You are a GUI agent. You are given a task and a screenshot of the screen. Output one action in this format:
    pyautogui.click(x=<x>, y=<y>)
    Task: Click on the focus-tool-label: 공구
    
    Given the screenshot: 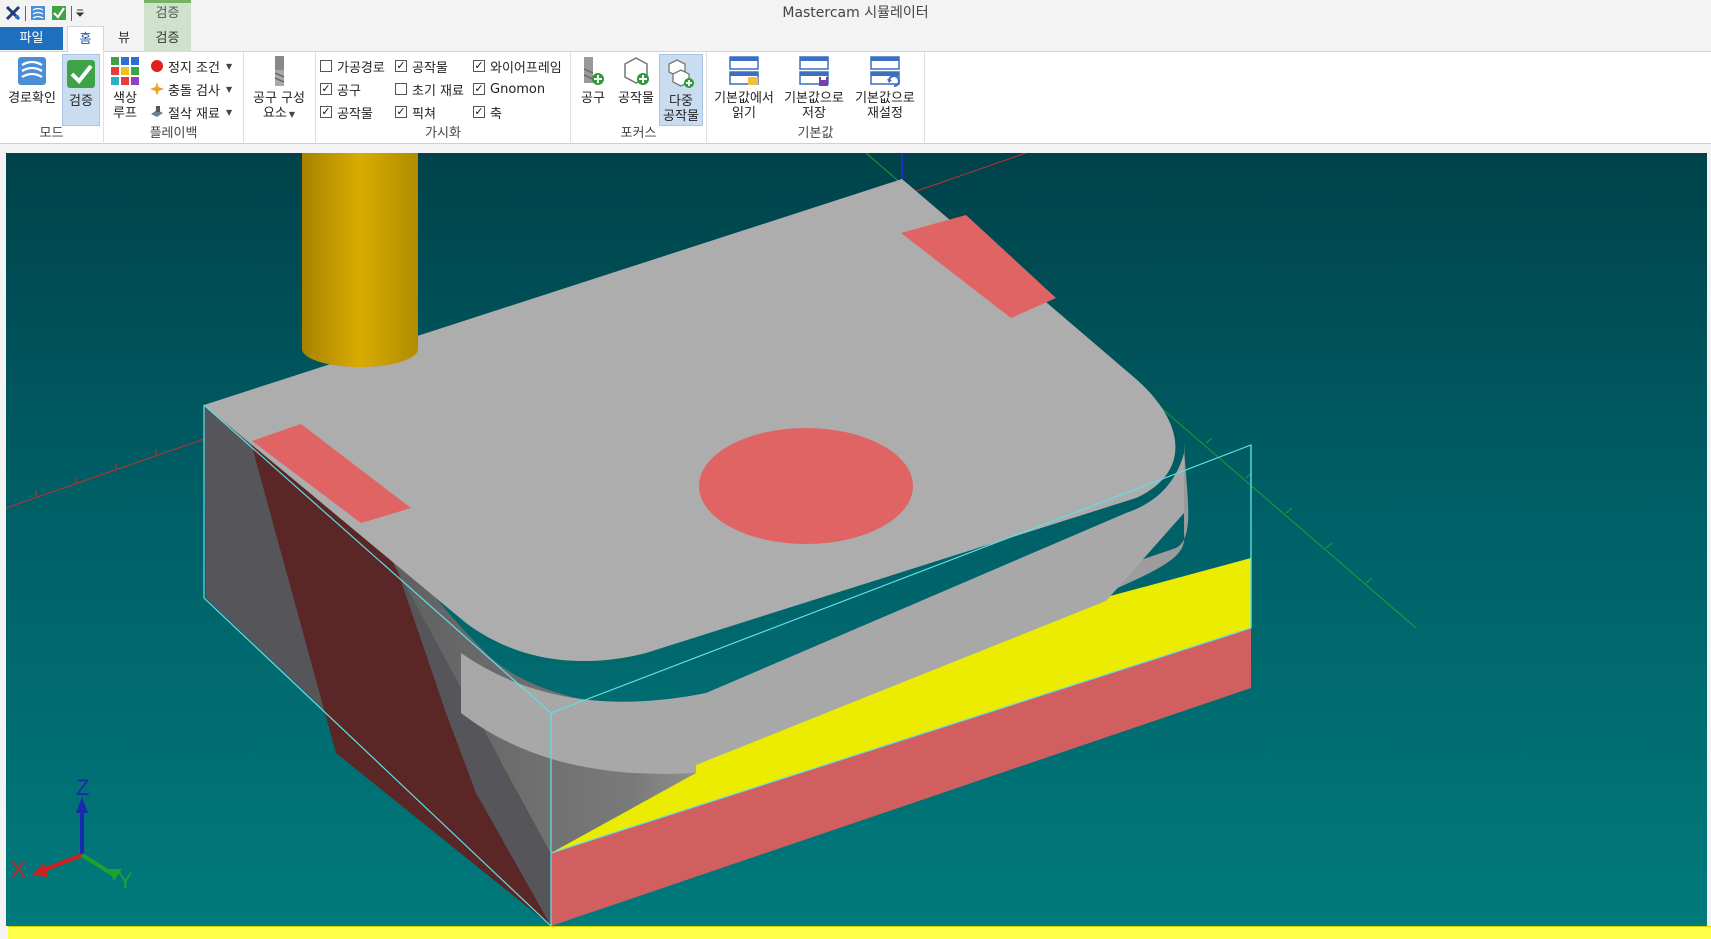 What is the action you would take?
    pyautogui.click(x=593, y=98)
    